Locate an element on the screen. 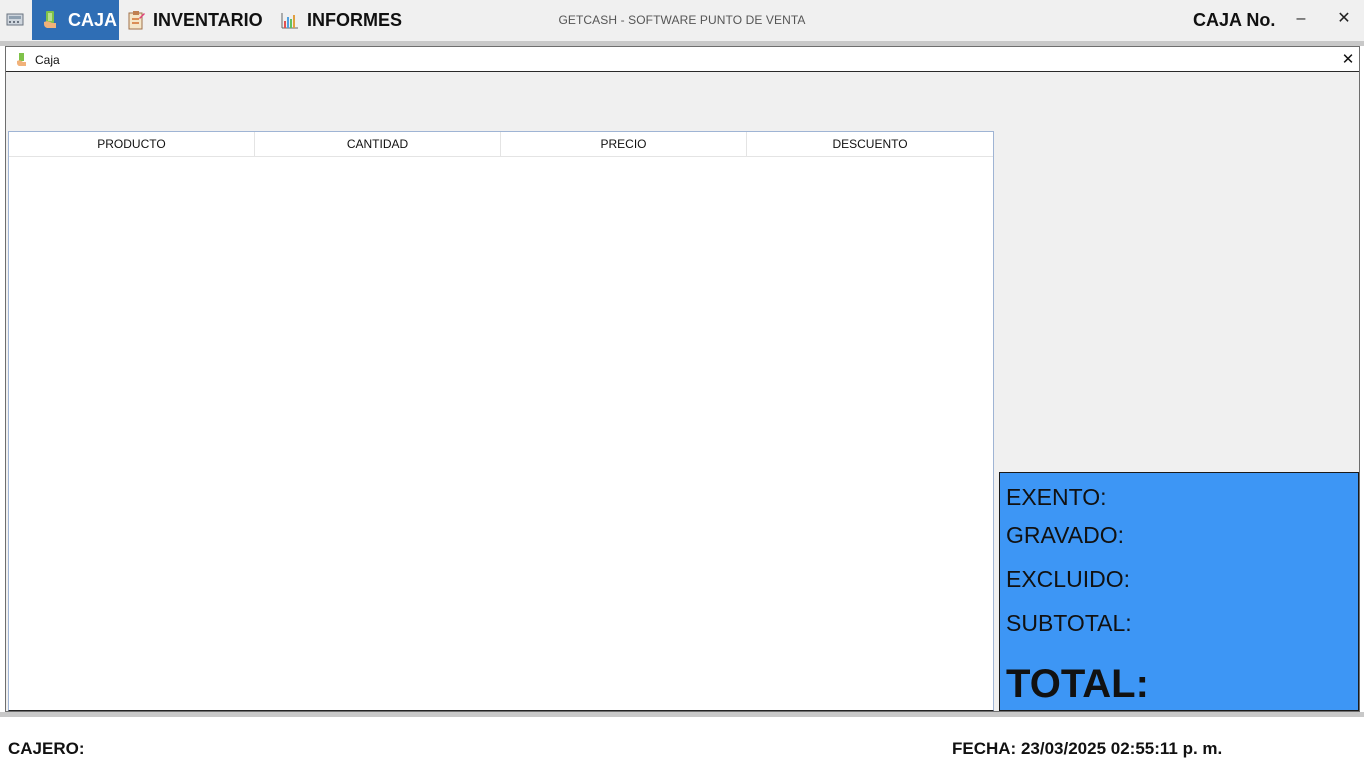  total-label: TOTAL: is located at coordinates (1077, 684).